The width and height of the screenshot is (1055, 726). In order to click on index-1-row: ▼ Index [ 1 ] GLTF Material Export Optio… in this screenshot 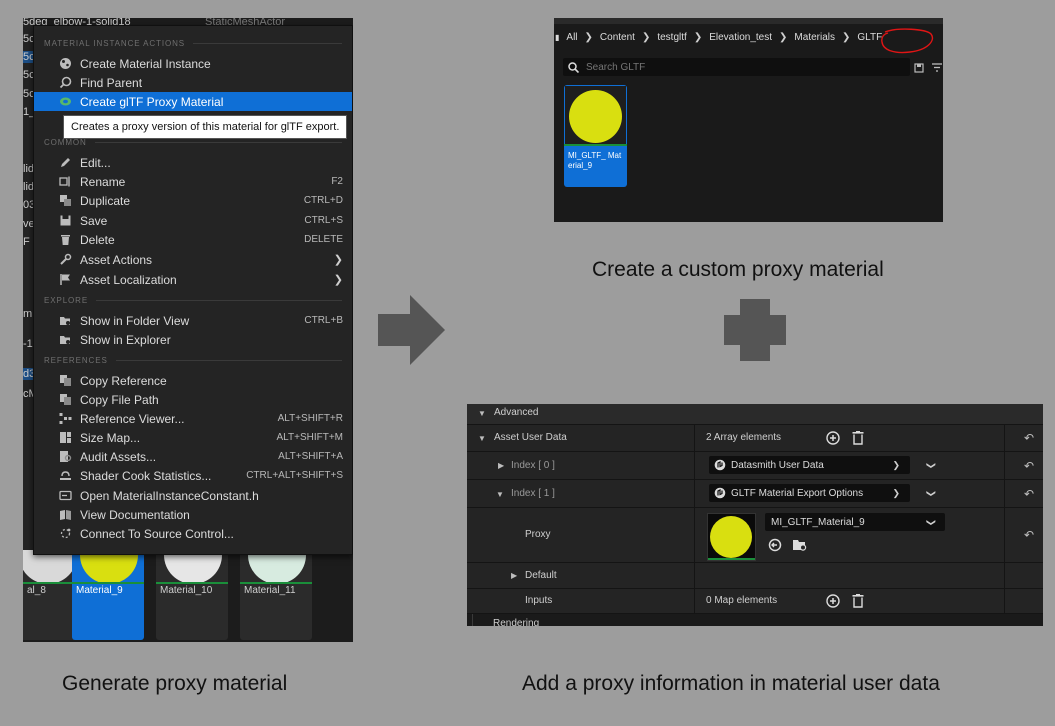, I will do `click(755, 494)`.